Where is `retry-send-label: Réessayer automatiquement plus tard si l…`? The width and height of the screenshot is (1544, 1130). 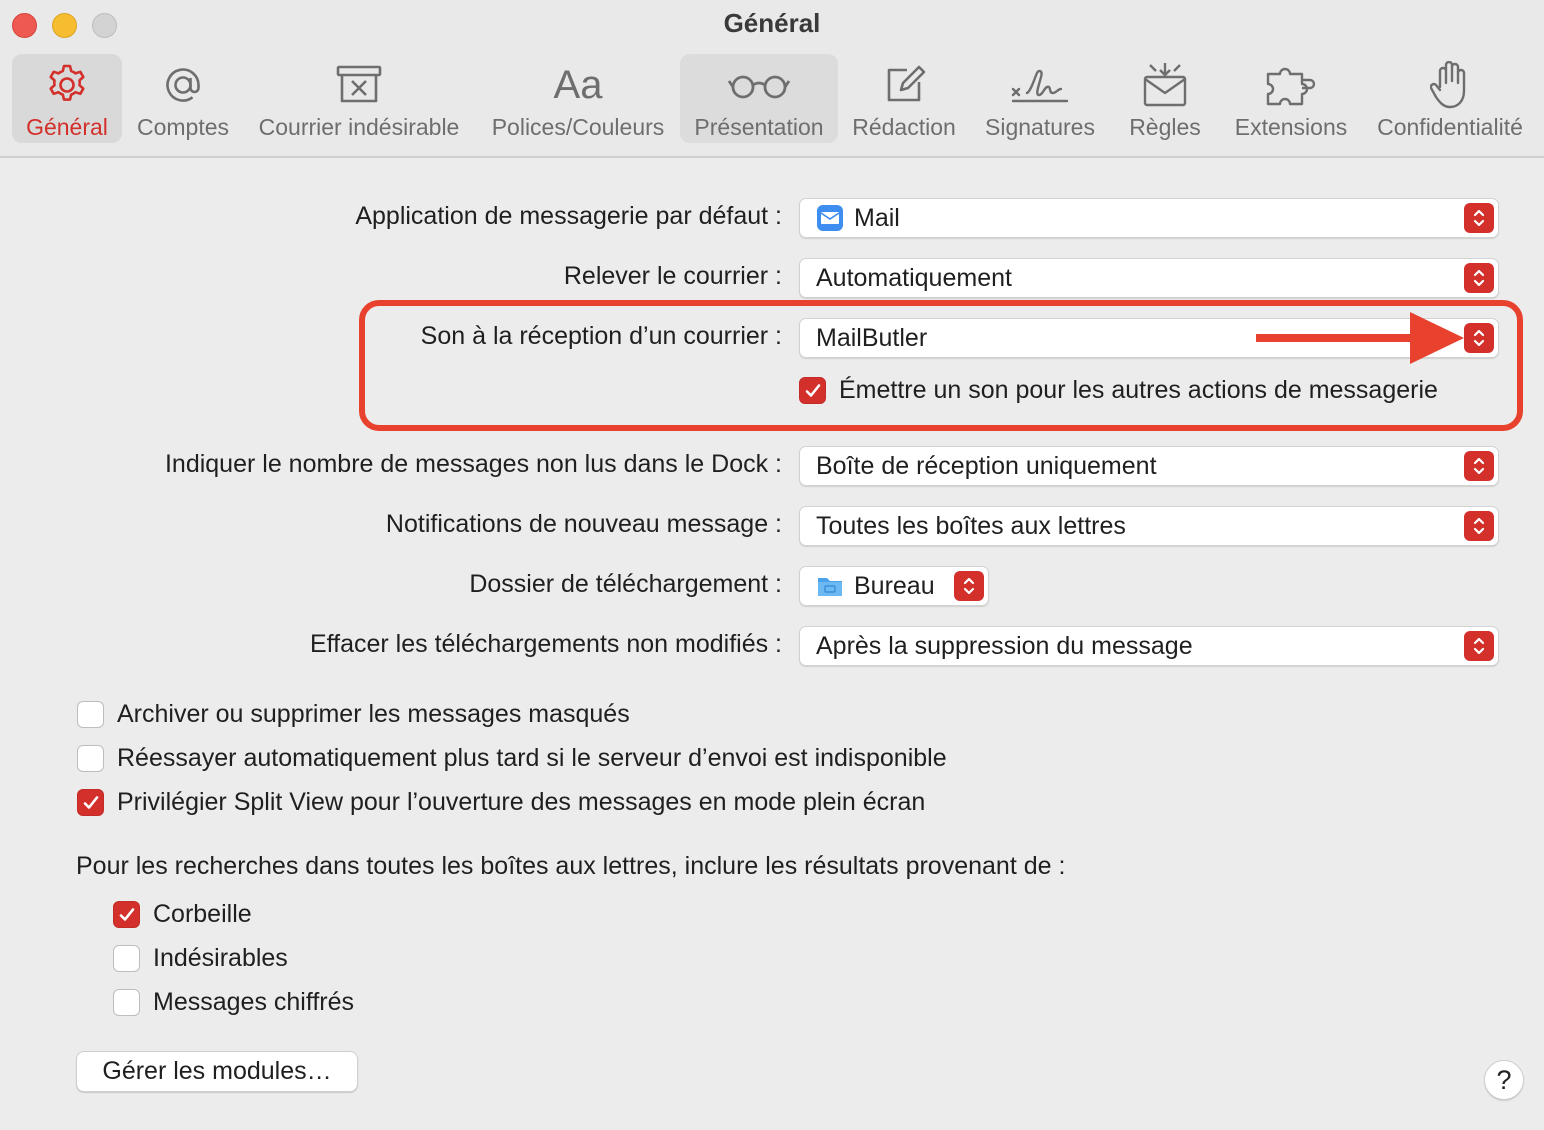 retry-send-label: Réessayer automatiquement plus tard si l… is located at coordinates (532, 758).